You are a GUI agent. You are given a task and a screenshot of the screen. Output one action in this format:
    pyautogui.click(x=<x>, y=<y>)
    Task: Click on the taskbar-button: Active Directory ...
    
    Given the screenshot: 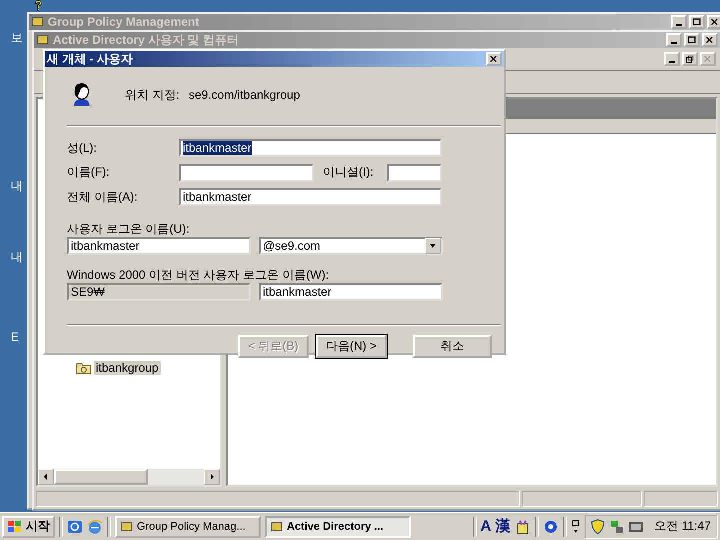 What is the action you would take?
    pyautogui.click(x=338, y=527)
    